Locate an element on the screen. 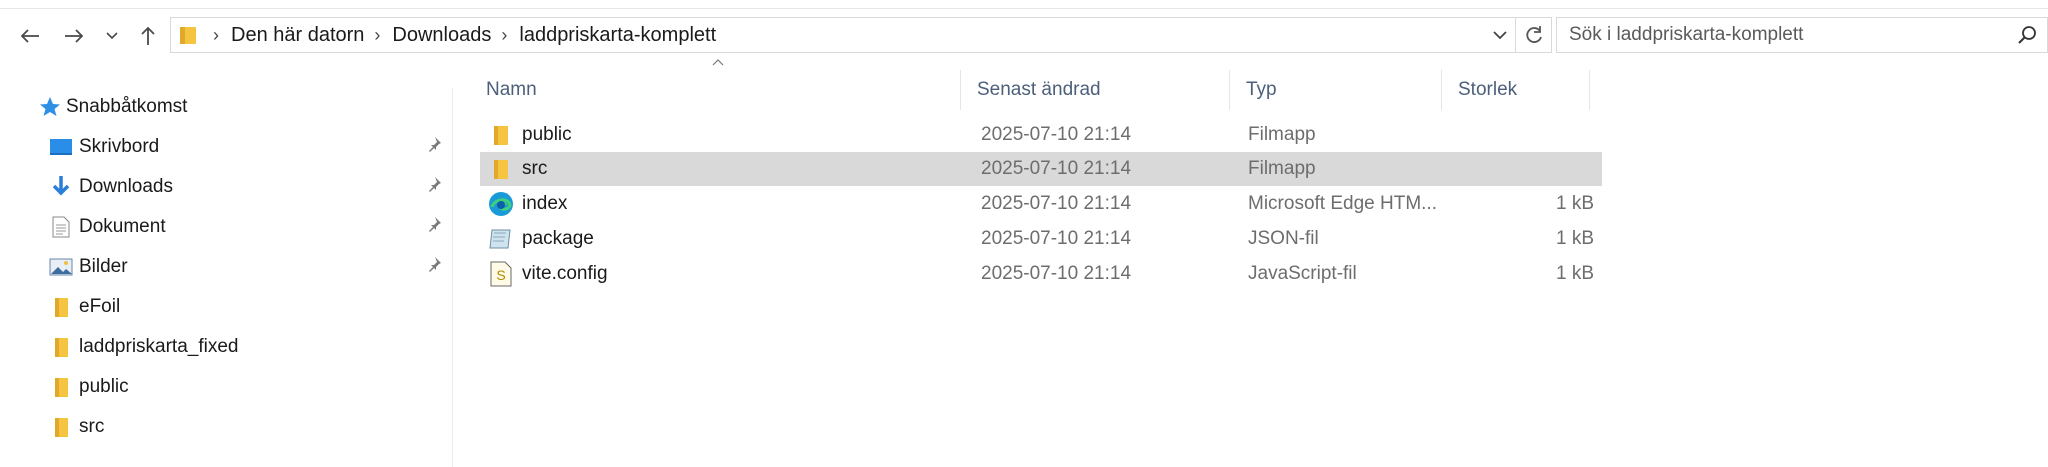 This screenshot has height=467, width=2048. file-name: package is located at coordinates (558, 238).